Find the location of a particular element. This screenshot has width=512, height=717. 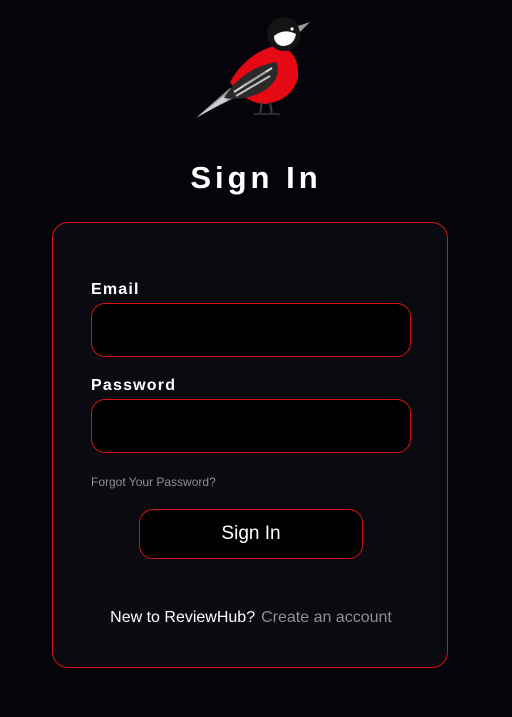

create-account-link: Create an account is located at coordinates (326, 617).